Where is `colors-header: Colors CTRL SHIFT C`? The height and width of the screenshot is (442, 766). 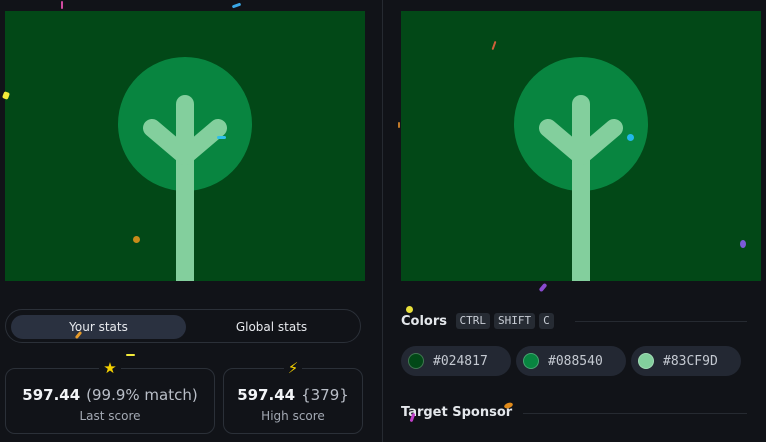 colors-header: Colors CTRL SHIFT C is located at coordinates (477, 321).